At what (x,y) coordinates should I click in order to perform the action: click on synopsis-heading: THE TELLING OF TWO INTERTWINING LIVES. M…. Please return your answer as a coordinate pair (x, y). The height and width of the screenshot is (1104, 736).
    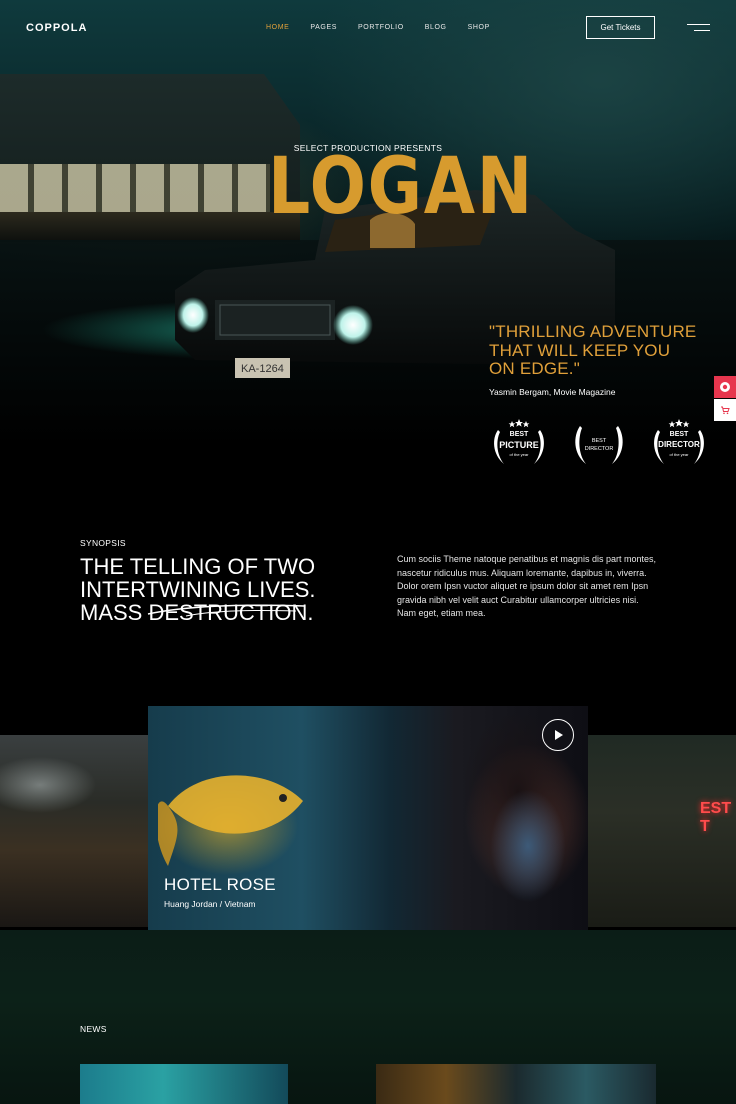
    Looking at the image, I should click on (230, 589).